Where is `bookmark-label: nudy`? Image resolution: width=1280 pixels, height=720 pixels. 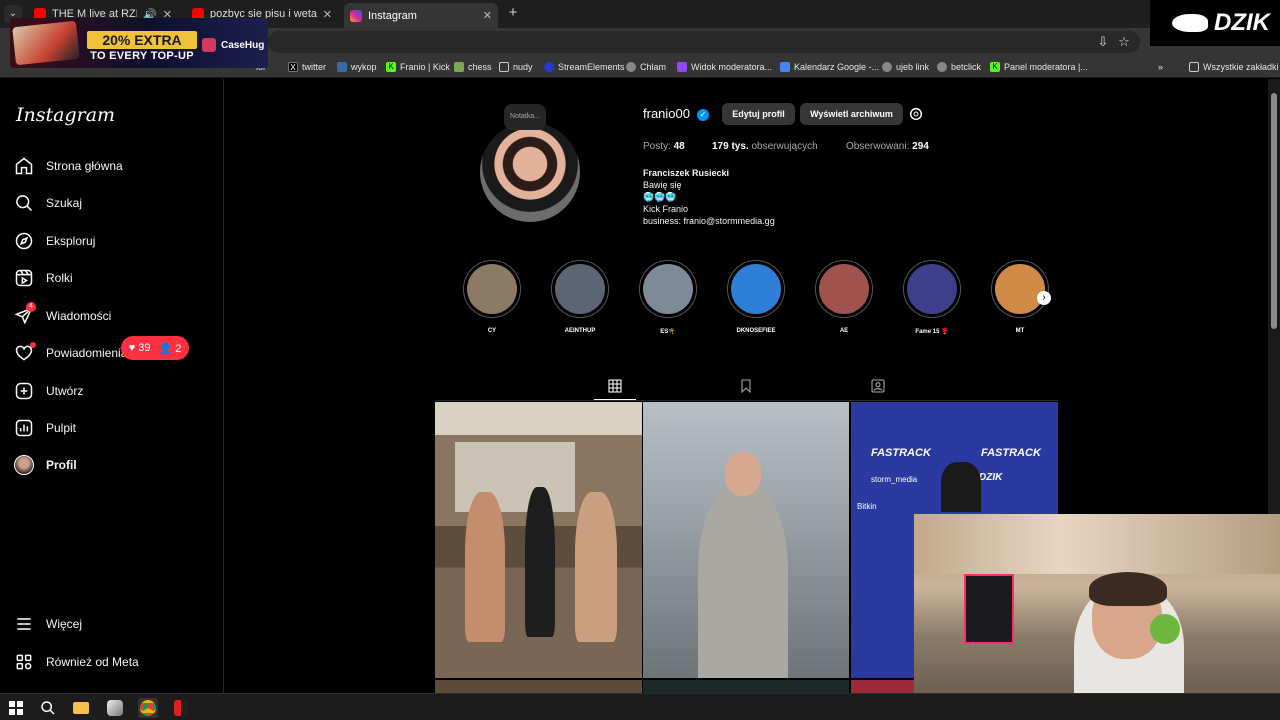
bookmark-label: nudy is located at coordinates (523, 67).